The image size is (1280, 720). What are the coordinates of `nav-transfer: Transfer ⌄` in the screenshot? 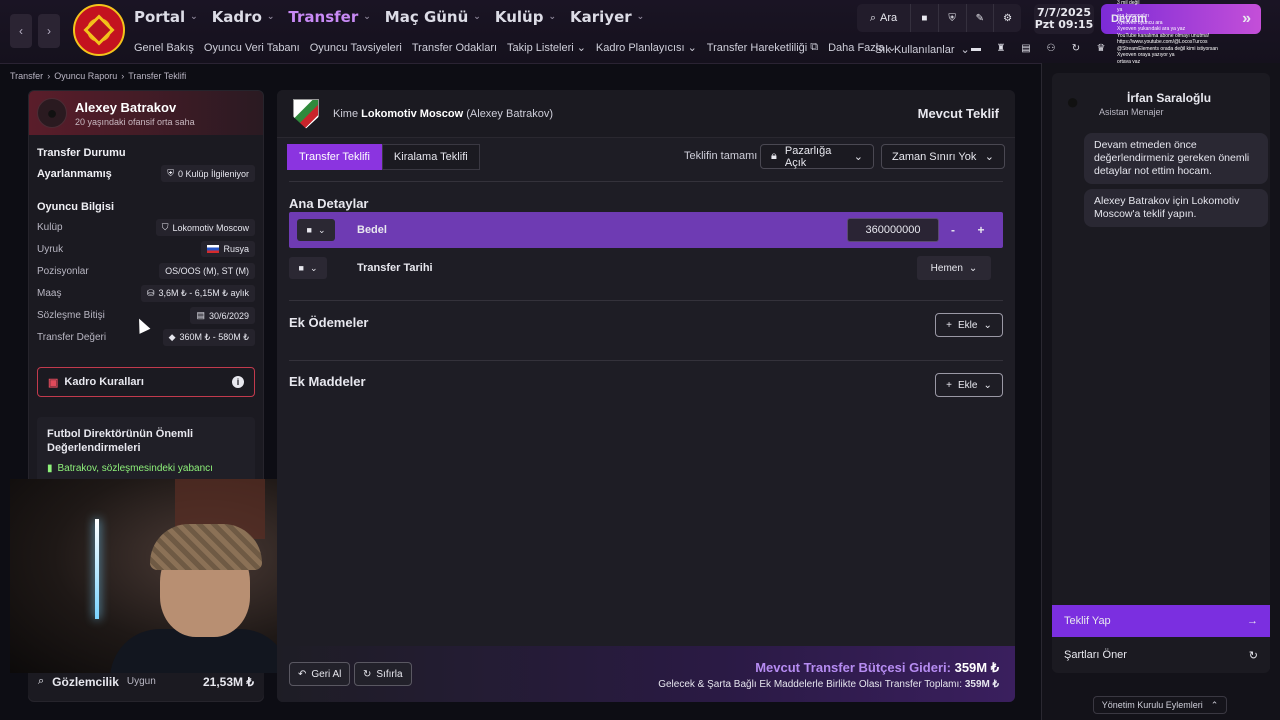 It's located at (329, 17).